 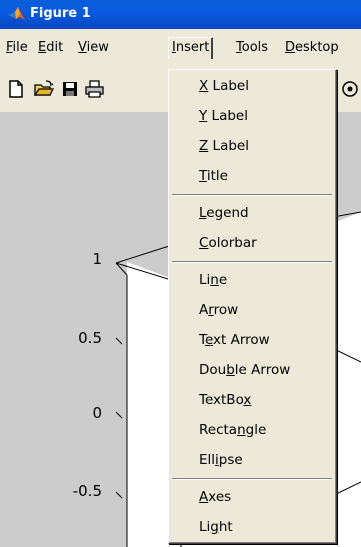 I want to click on menu-view: View, so click(x=93, y=48).